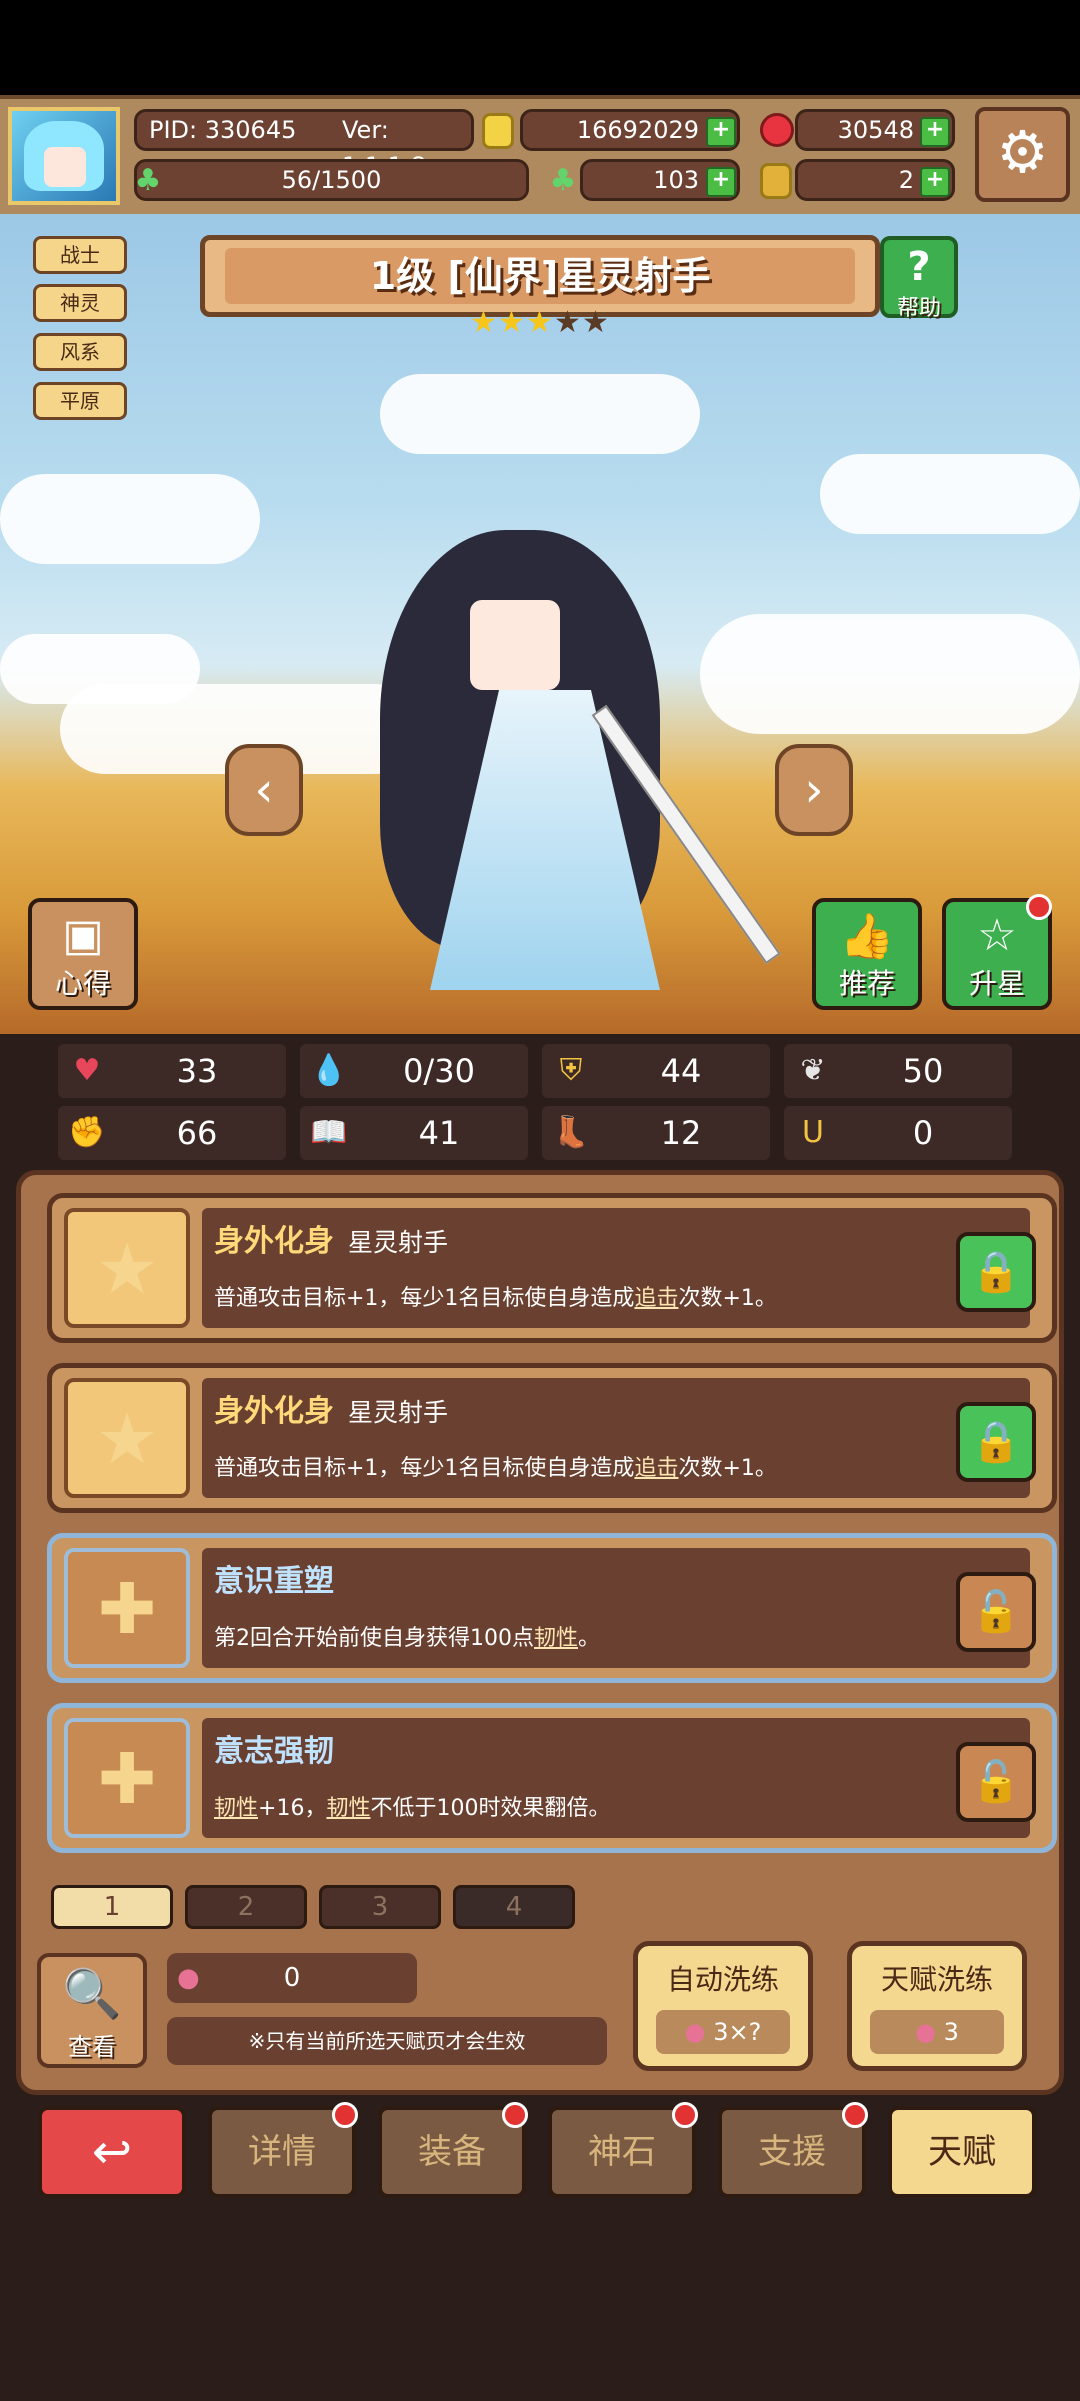  I want to click on auto-refine-button: 自动洗练 ● 3×?, so click(723, 2006).